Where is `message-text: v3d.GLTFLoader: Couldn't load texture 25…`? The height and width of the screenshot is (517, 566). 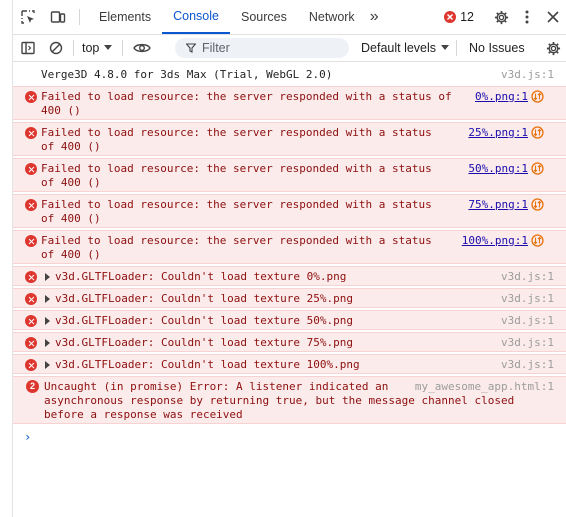 message-text: v3d.GLTFLoader: Couldn't load texture 25… is located at coordinates (204, 298).